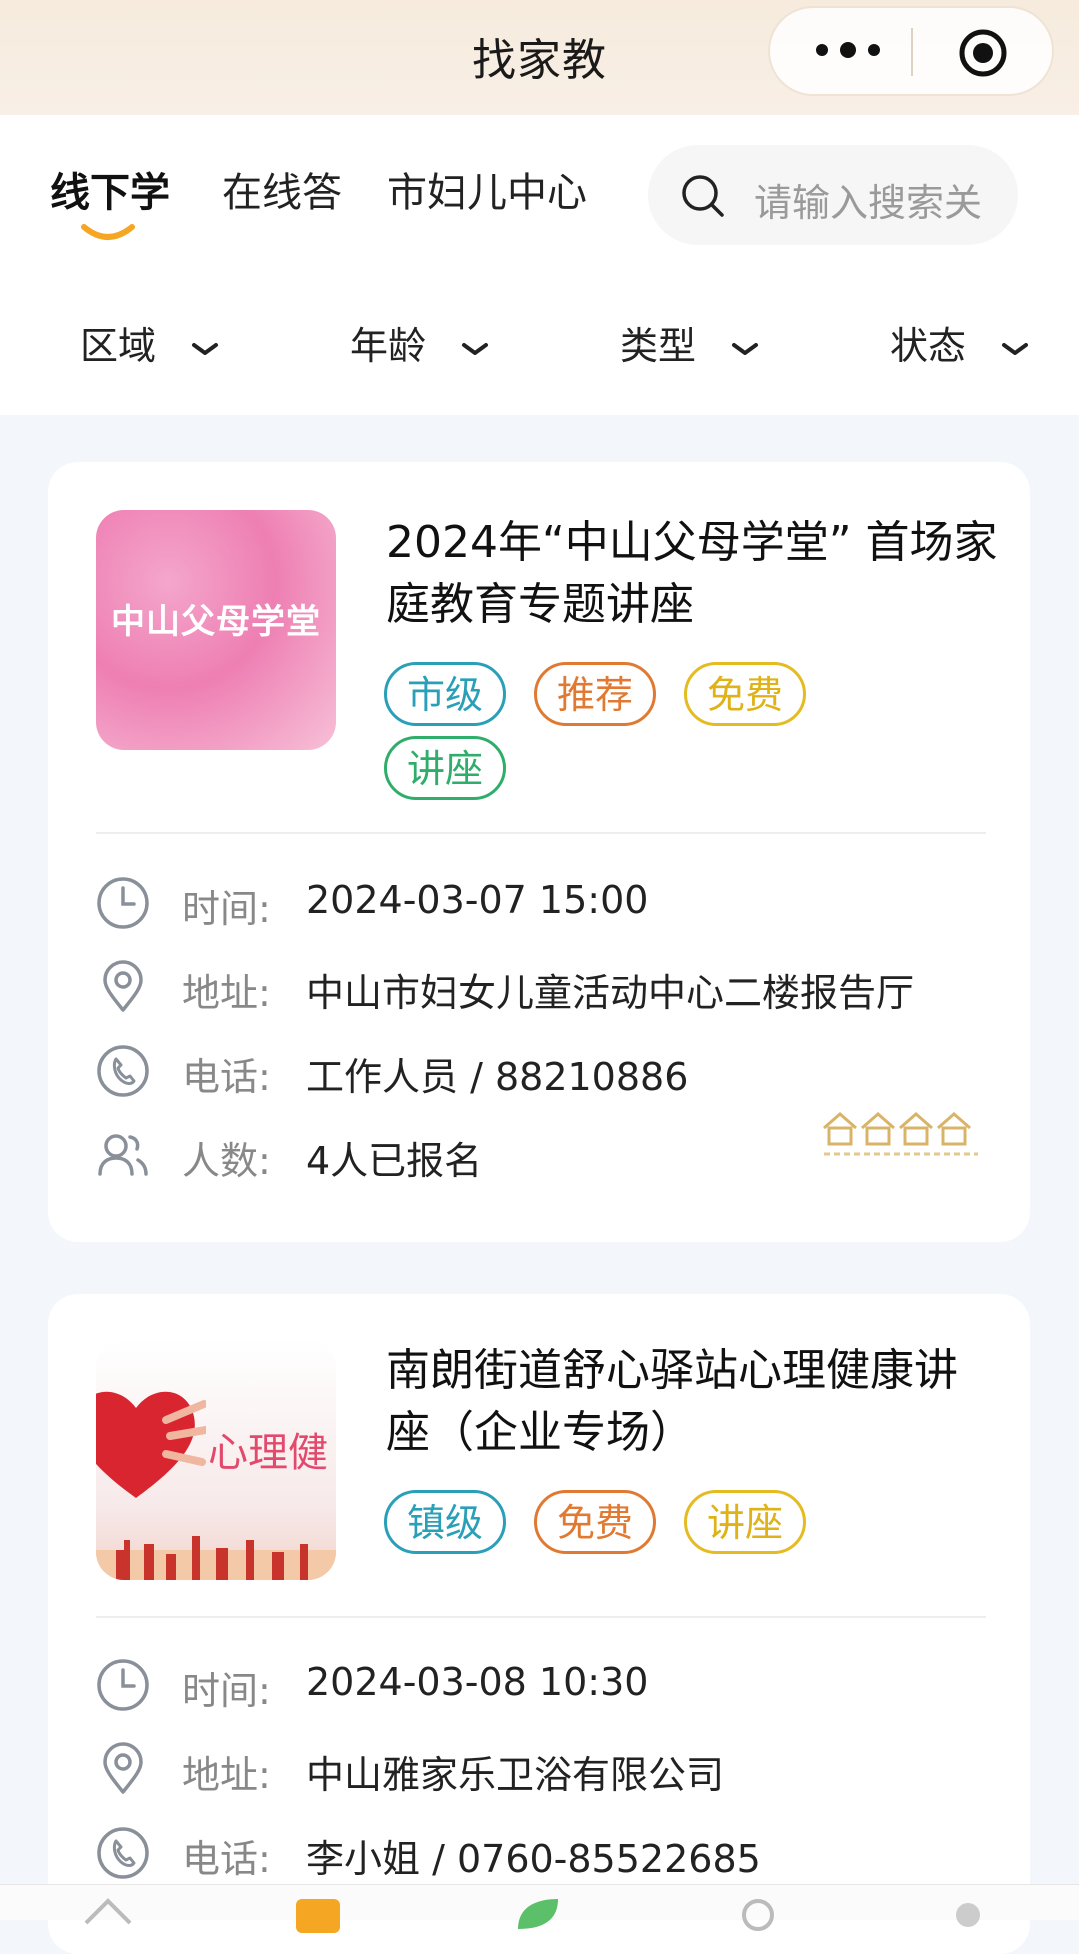 This screenshot has height=1954, width=1079. I want to click on tag-recommended: 推荐, so click(595, 694).